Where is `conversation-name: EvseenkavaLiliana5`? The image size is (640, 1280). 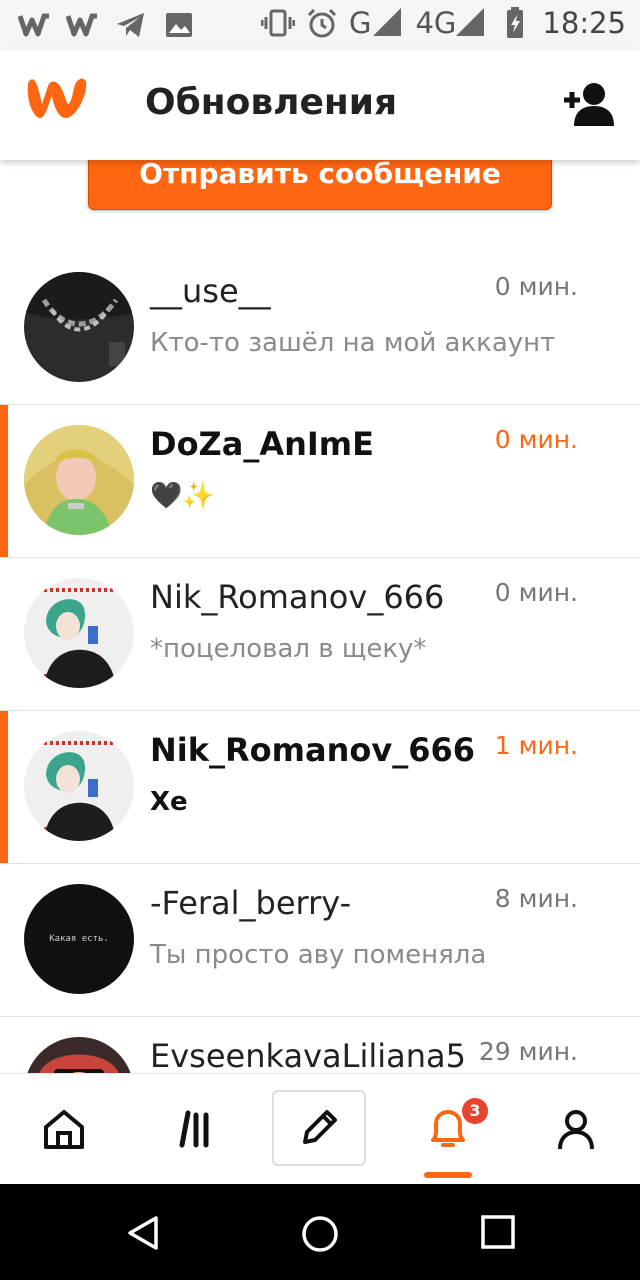 conversation-name: EvseenkavaLiliana5 is located at coordinates (308, 1056).